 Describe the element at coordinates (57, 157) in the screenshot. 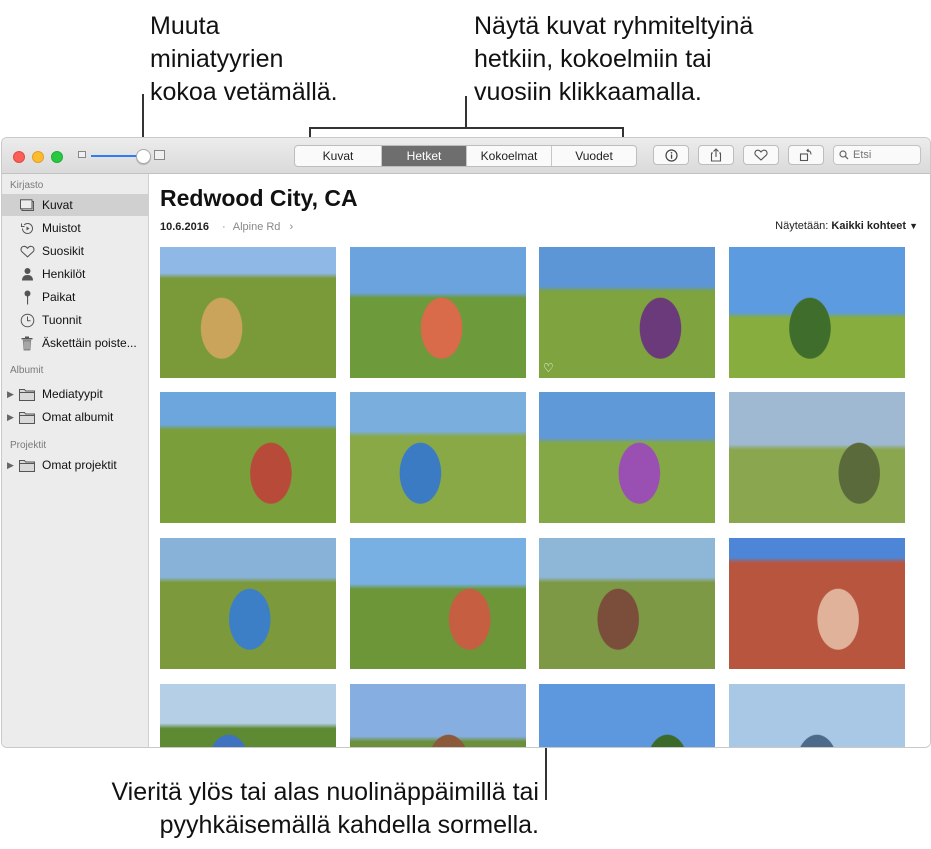

I see `zoom-button` at that location.